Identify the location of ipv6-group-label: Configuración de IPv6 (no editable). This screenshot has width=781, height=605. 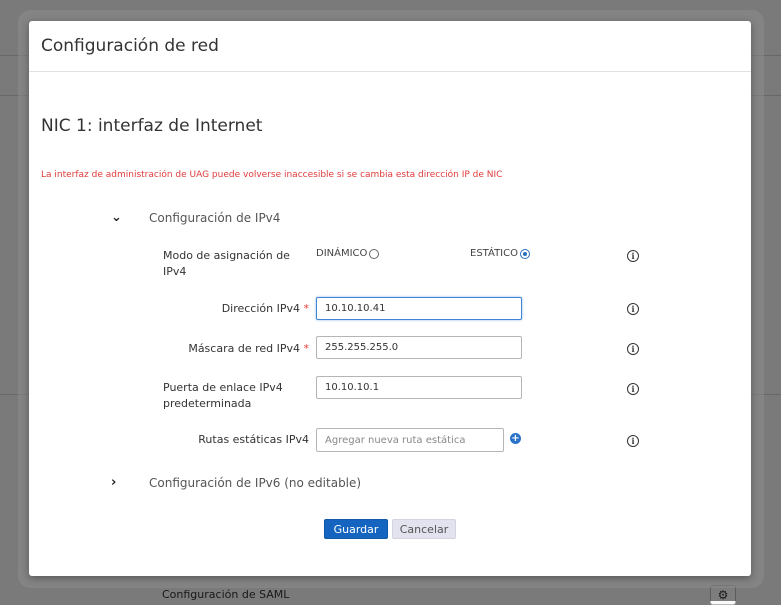
(255, 482).